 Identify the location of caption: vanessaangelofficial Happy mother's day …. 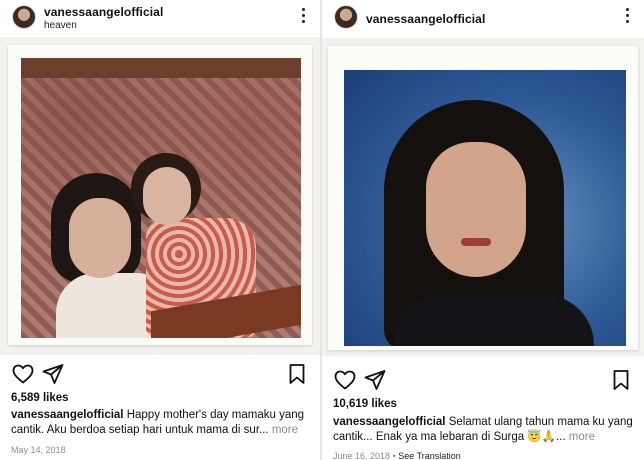
(161, 423).